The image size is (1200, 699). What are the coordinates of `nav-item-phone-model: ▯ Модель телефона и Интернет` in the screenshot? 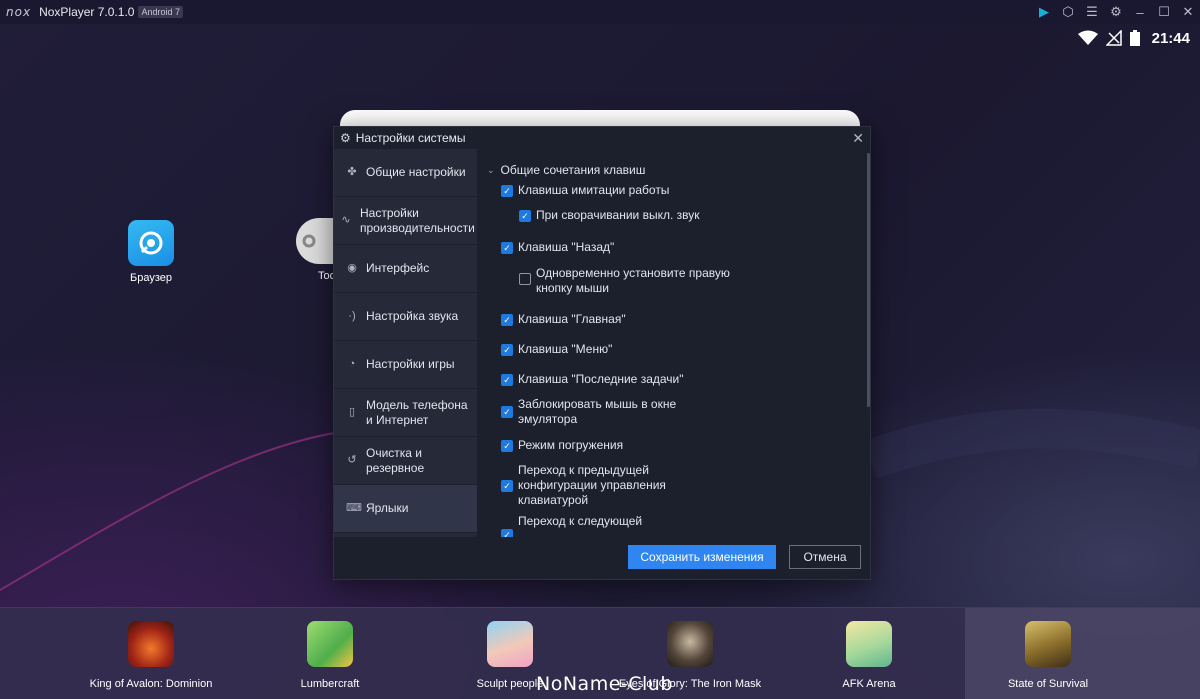 It's located at (405, 413).